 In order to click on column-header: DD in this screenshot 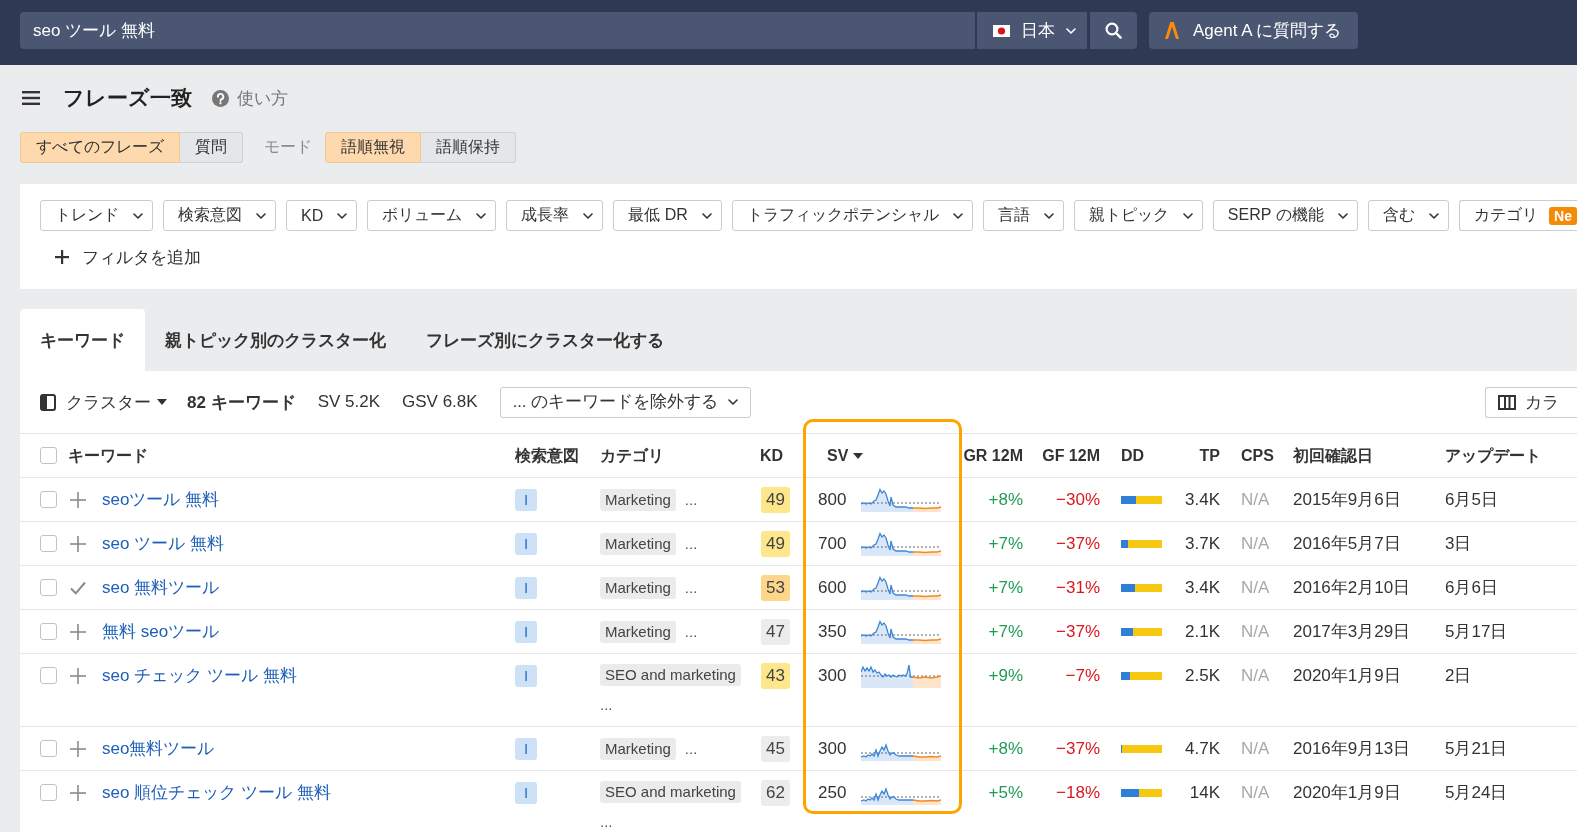, I will do `click(1133, 455)`.